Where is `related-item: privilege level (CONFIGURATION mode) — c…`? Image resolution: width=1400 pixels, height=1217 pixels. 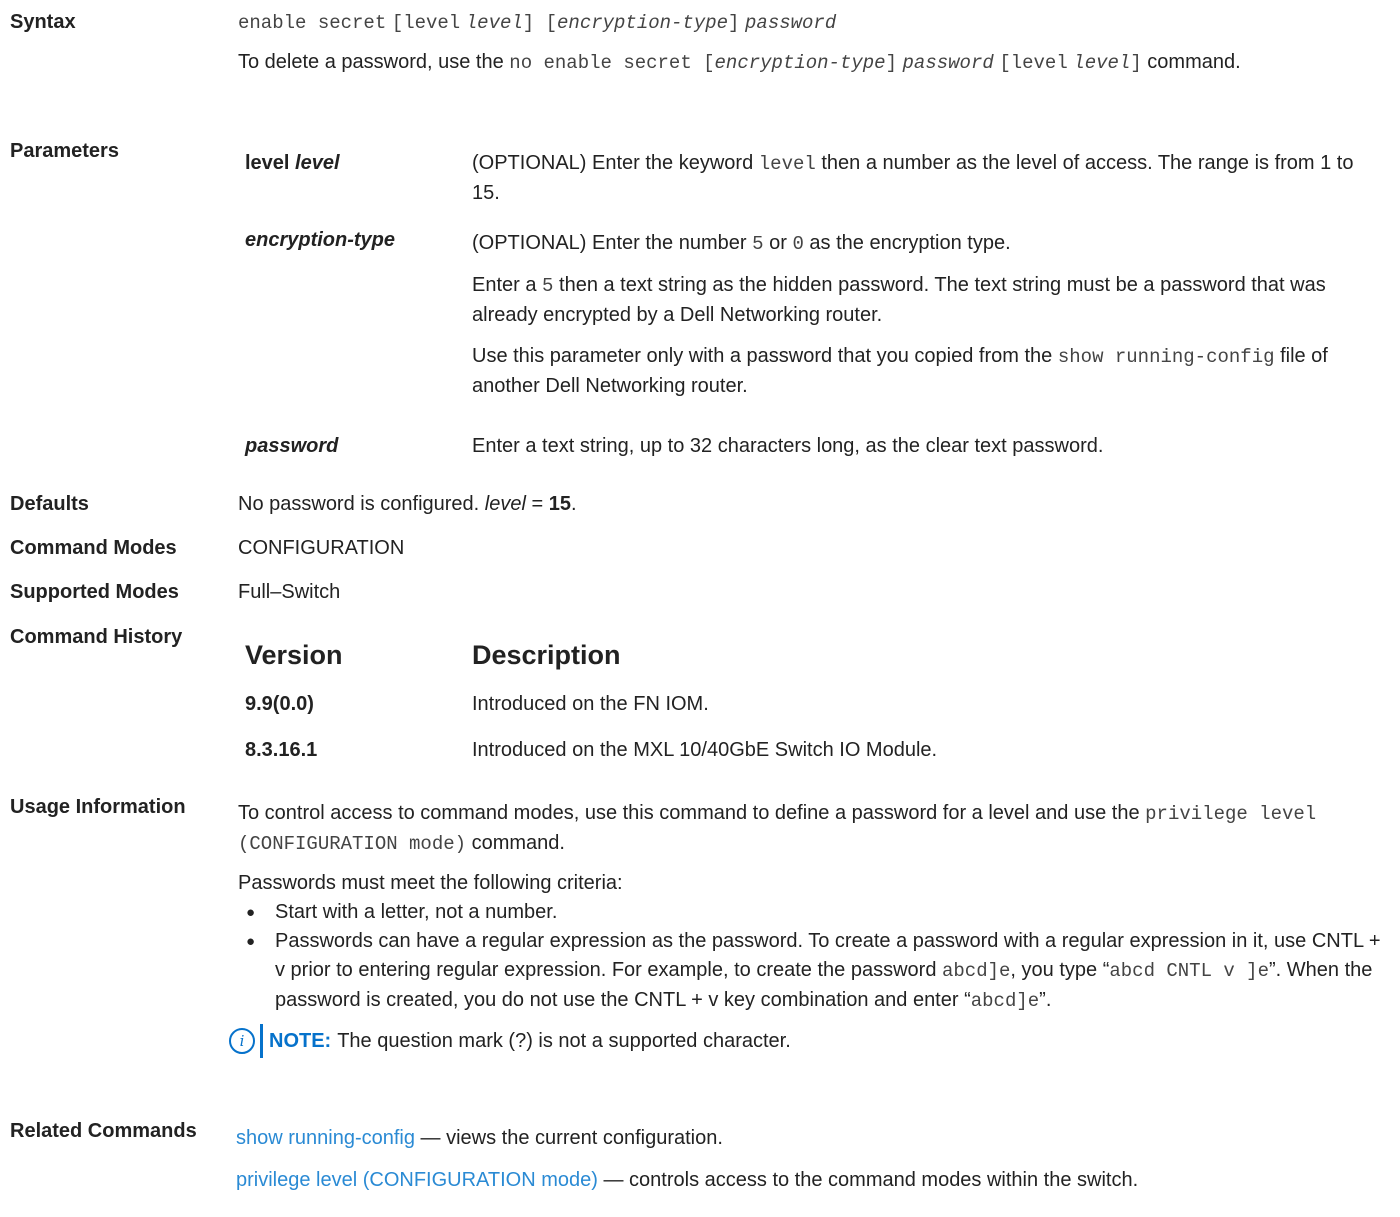 related-item: privilege level (CONFIGURATION mode) — c… is located at coordinates (687, 1180).